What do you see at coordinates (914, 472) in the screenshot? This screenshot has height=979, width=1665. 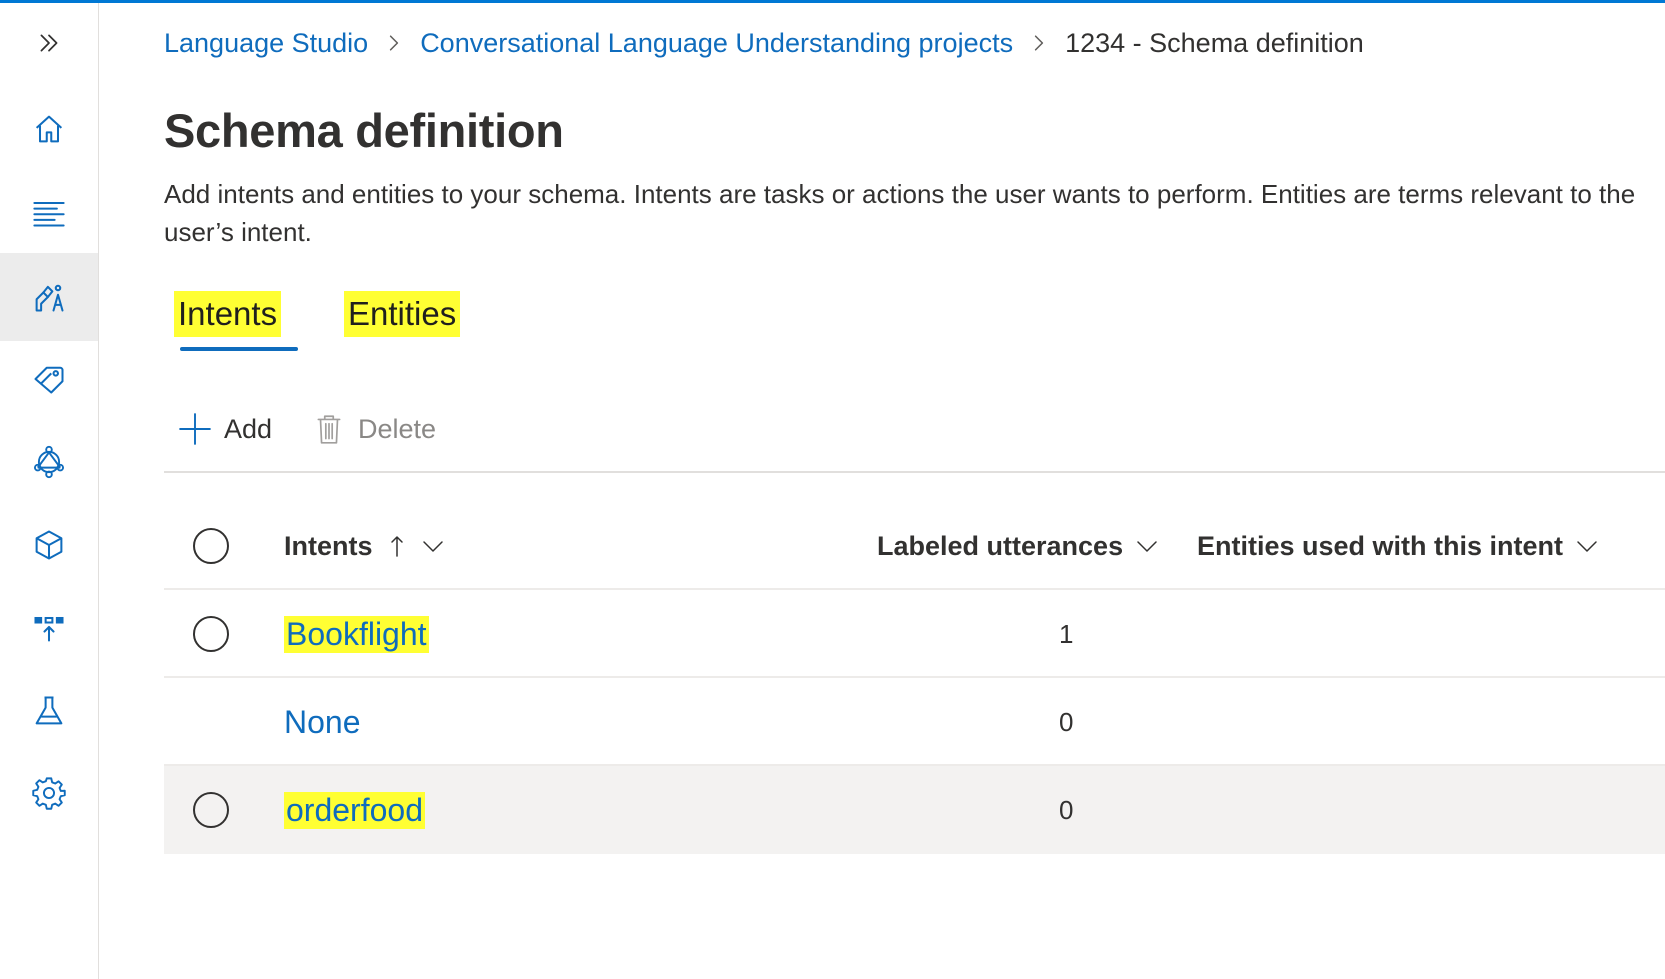 I see `command-bar-divider` at bounding box center [914, 472].